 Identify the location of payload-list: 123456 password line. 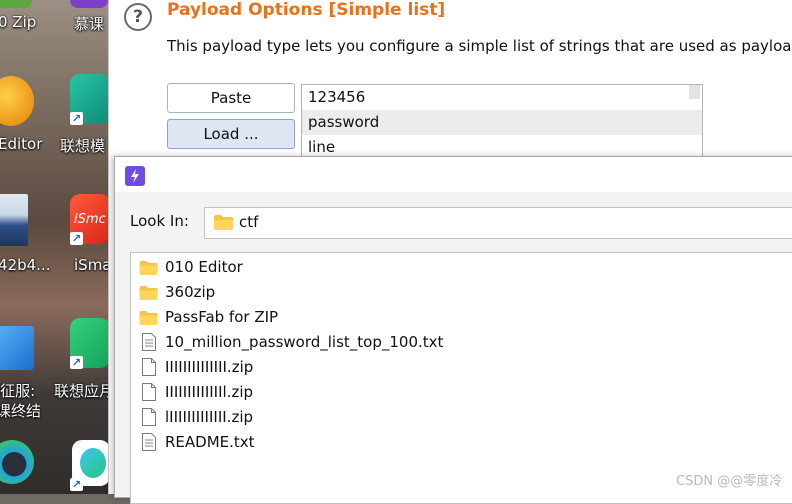
(502, 122).